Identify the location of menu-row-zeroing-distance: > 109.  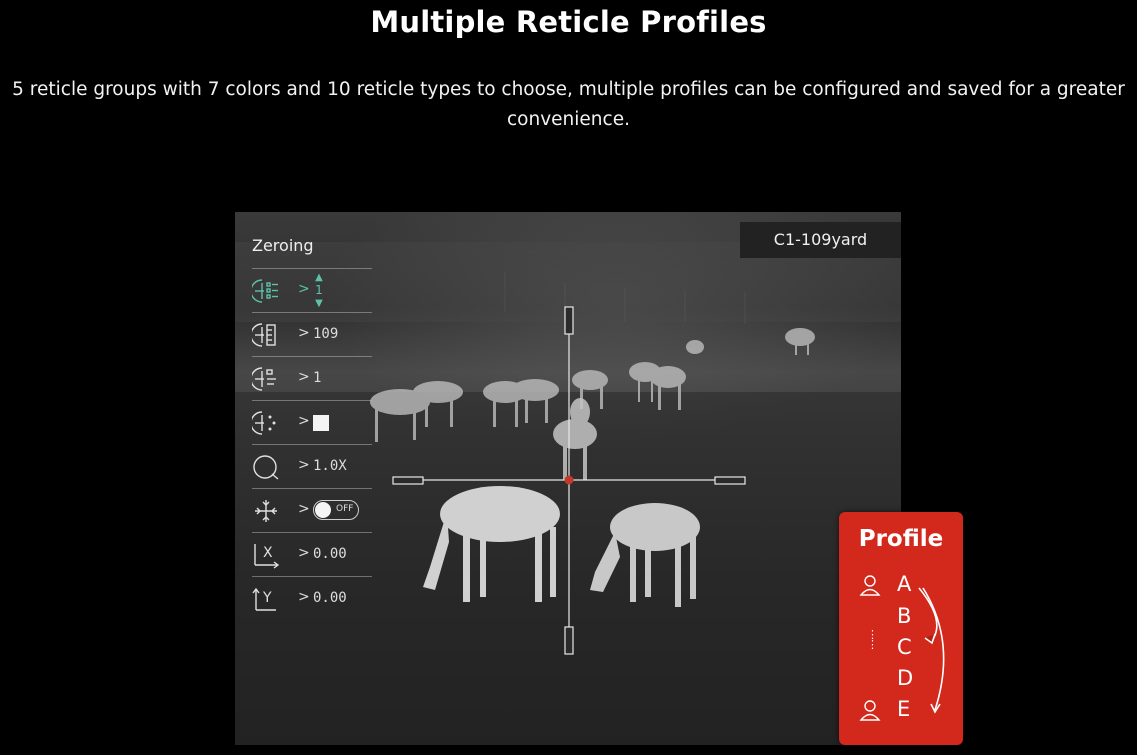
(311, 334).